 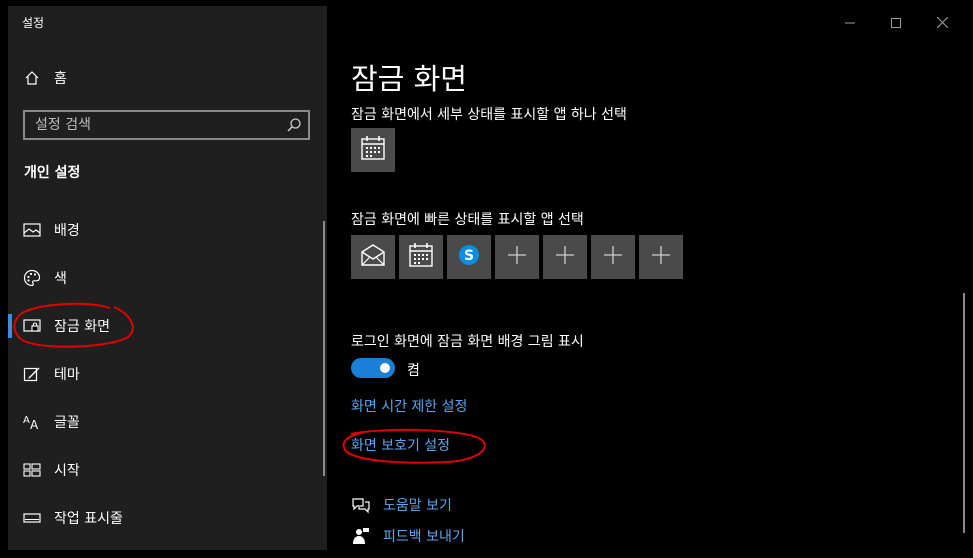 What do you see at coordinates (467, 342) in the screenshot?
I see `signin-background-label: 로그인 화면에 잠금 화면 배경 그림 표시` at bounding box center [467, 342].